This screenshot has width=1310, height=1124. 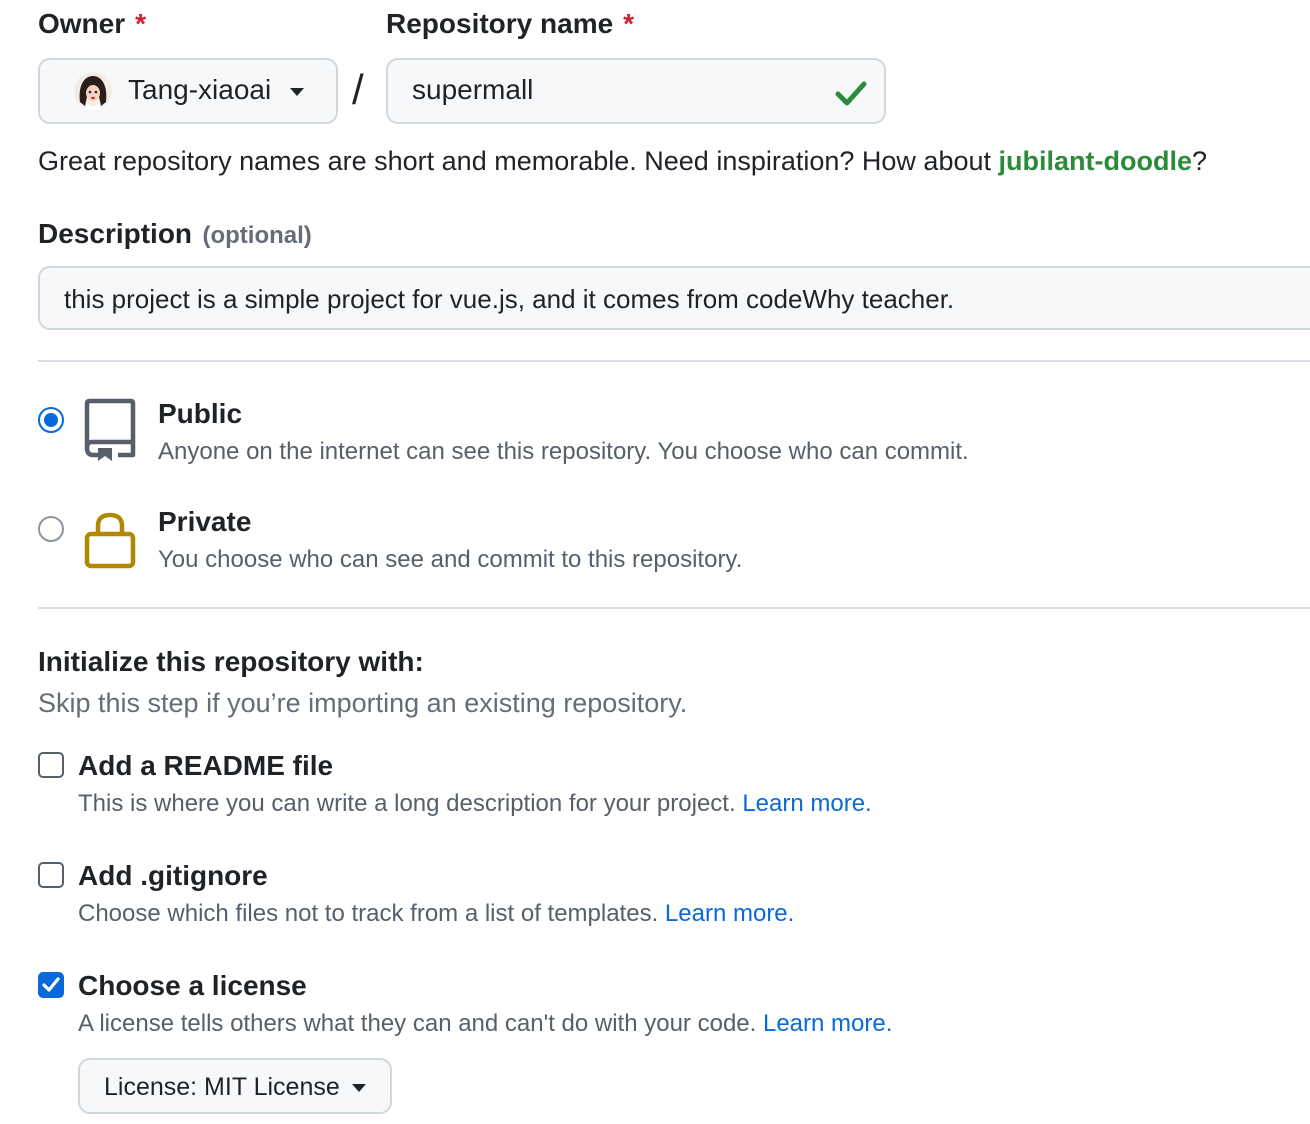 I want to click on license-learn-more-link: Learn more., so click(x=827, y=1023).